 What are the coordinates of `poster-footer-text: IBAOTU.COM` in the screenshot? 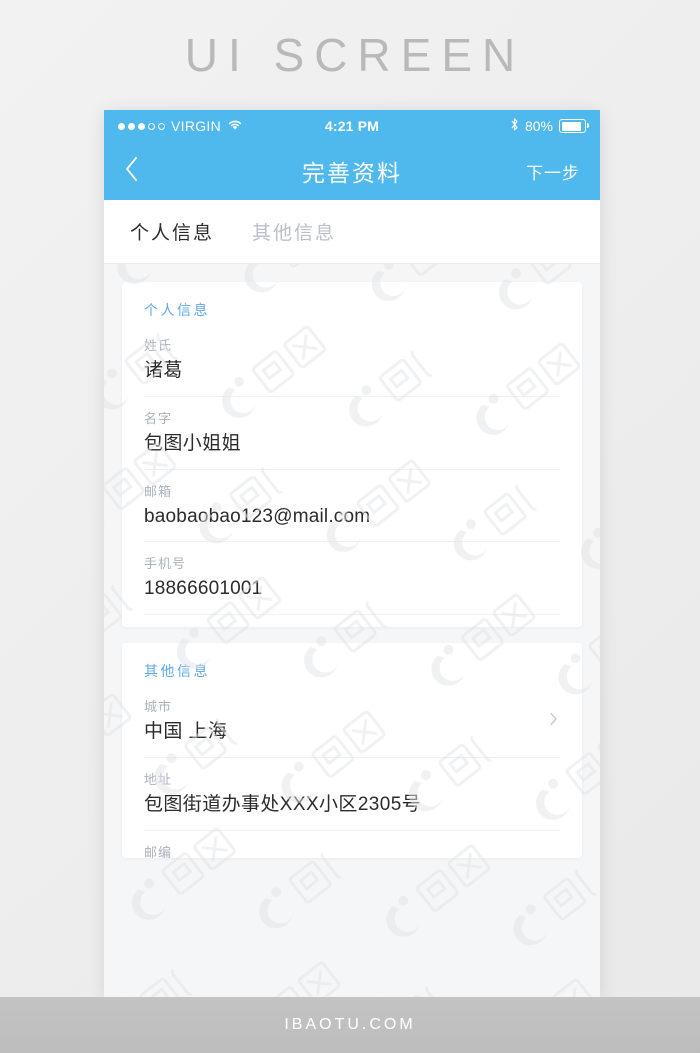 It's located at (350, 1024).